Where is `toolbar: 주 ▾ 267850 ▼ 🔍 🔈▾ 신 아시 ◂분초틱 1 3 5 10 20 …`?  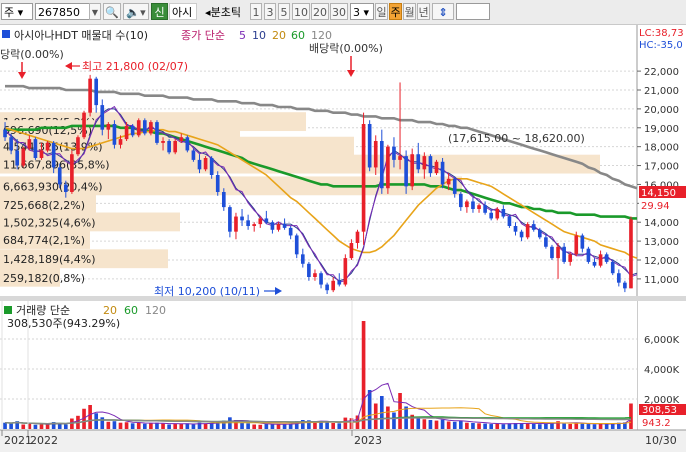
toolbar: 주 ▾ 267850 ▼ 🔍 🔈▾ 신 아시 ◂분초틱 1 3 5 10 20 … is located at coordinates (343, 12).